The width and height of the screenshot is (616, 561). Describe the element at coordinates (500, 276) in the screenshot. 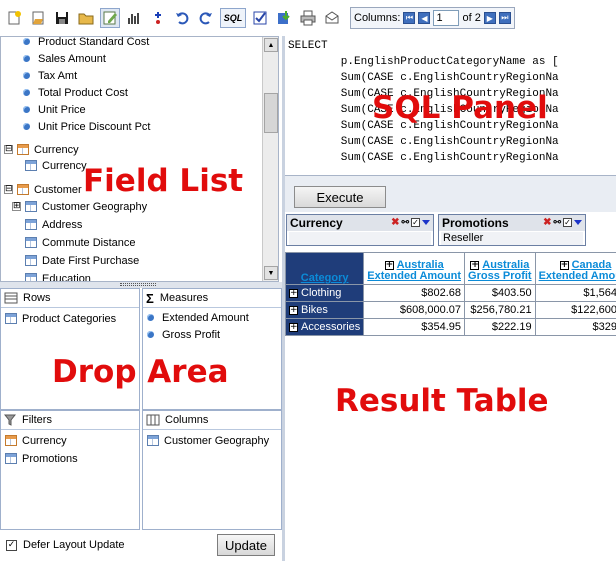

I see `column-header-line2: Gross Profit` at that location.